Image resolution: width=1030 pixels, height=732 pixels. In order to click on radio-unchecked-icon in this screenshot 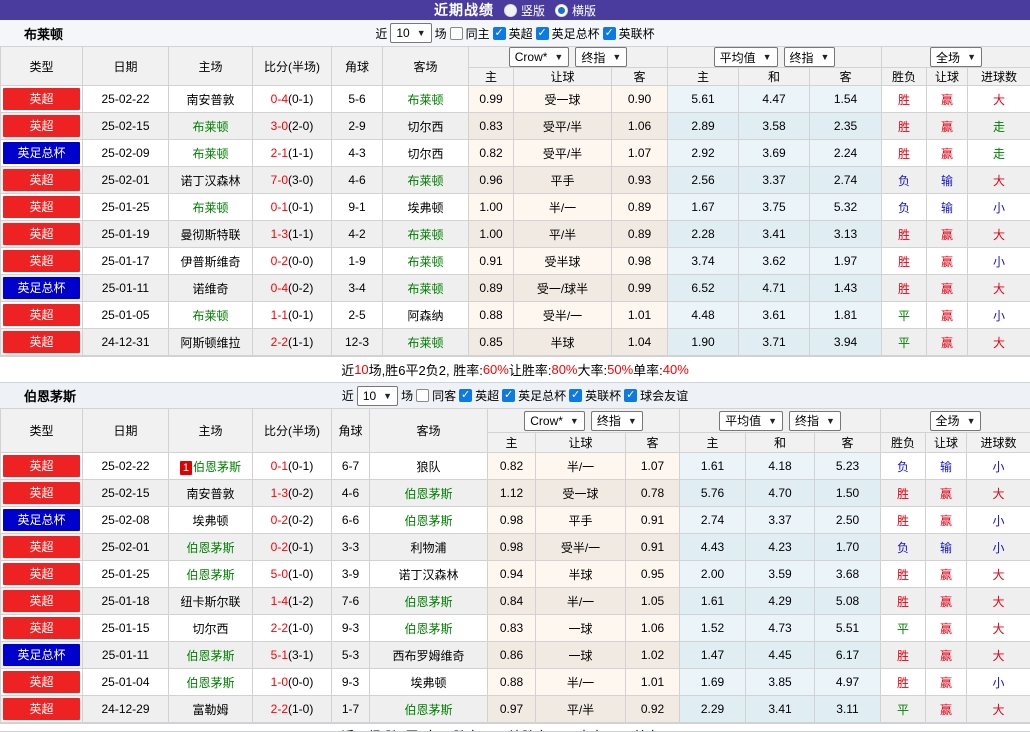, I will do `click(510, 10)`.